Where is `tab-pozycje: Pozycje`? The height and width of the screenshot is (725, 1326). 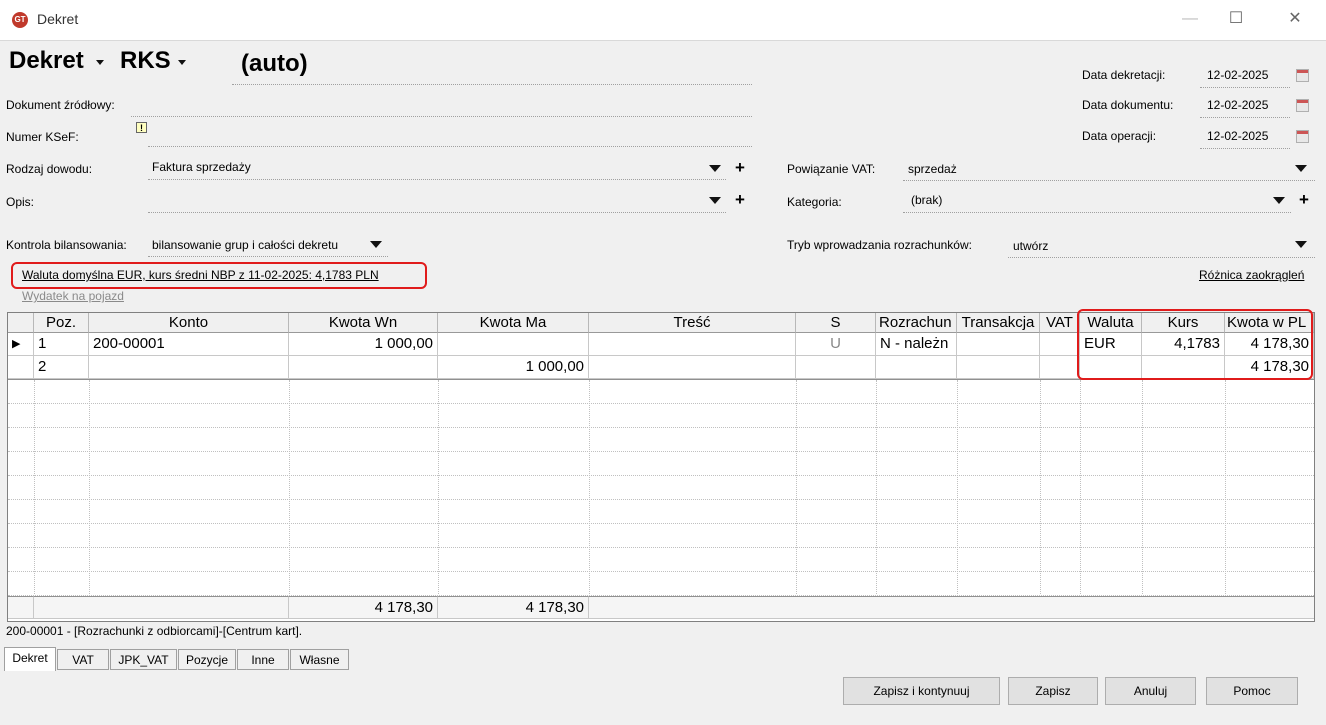
tab-pozycje: Pozycje is located at coordinates (207, 659).